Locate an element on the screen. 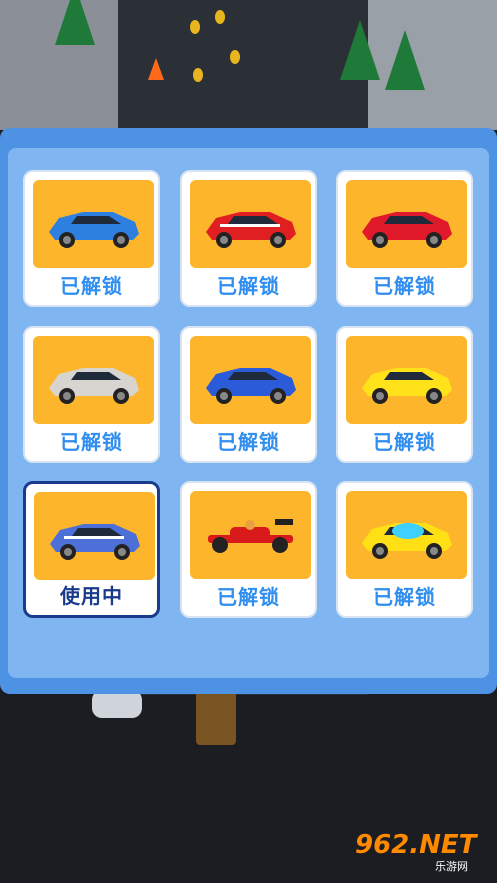 The image size is (497, 883). yellow-futuristic-car-icon is located at coordinates (406, 535).